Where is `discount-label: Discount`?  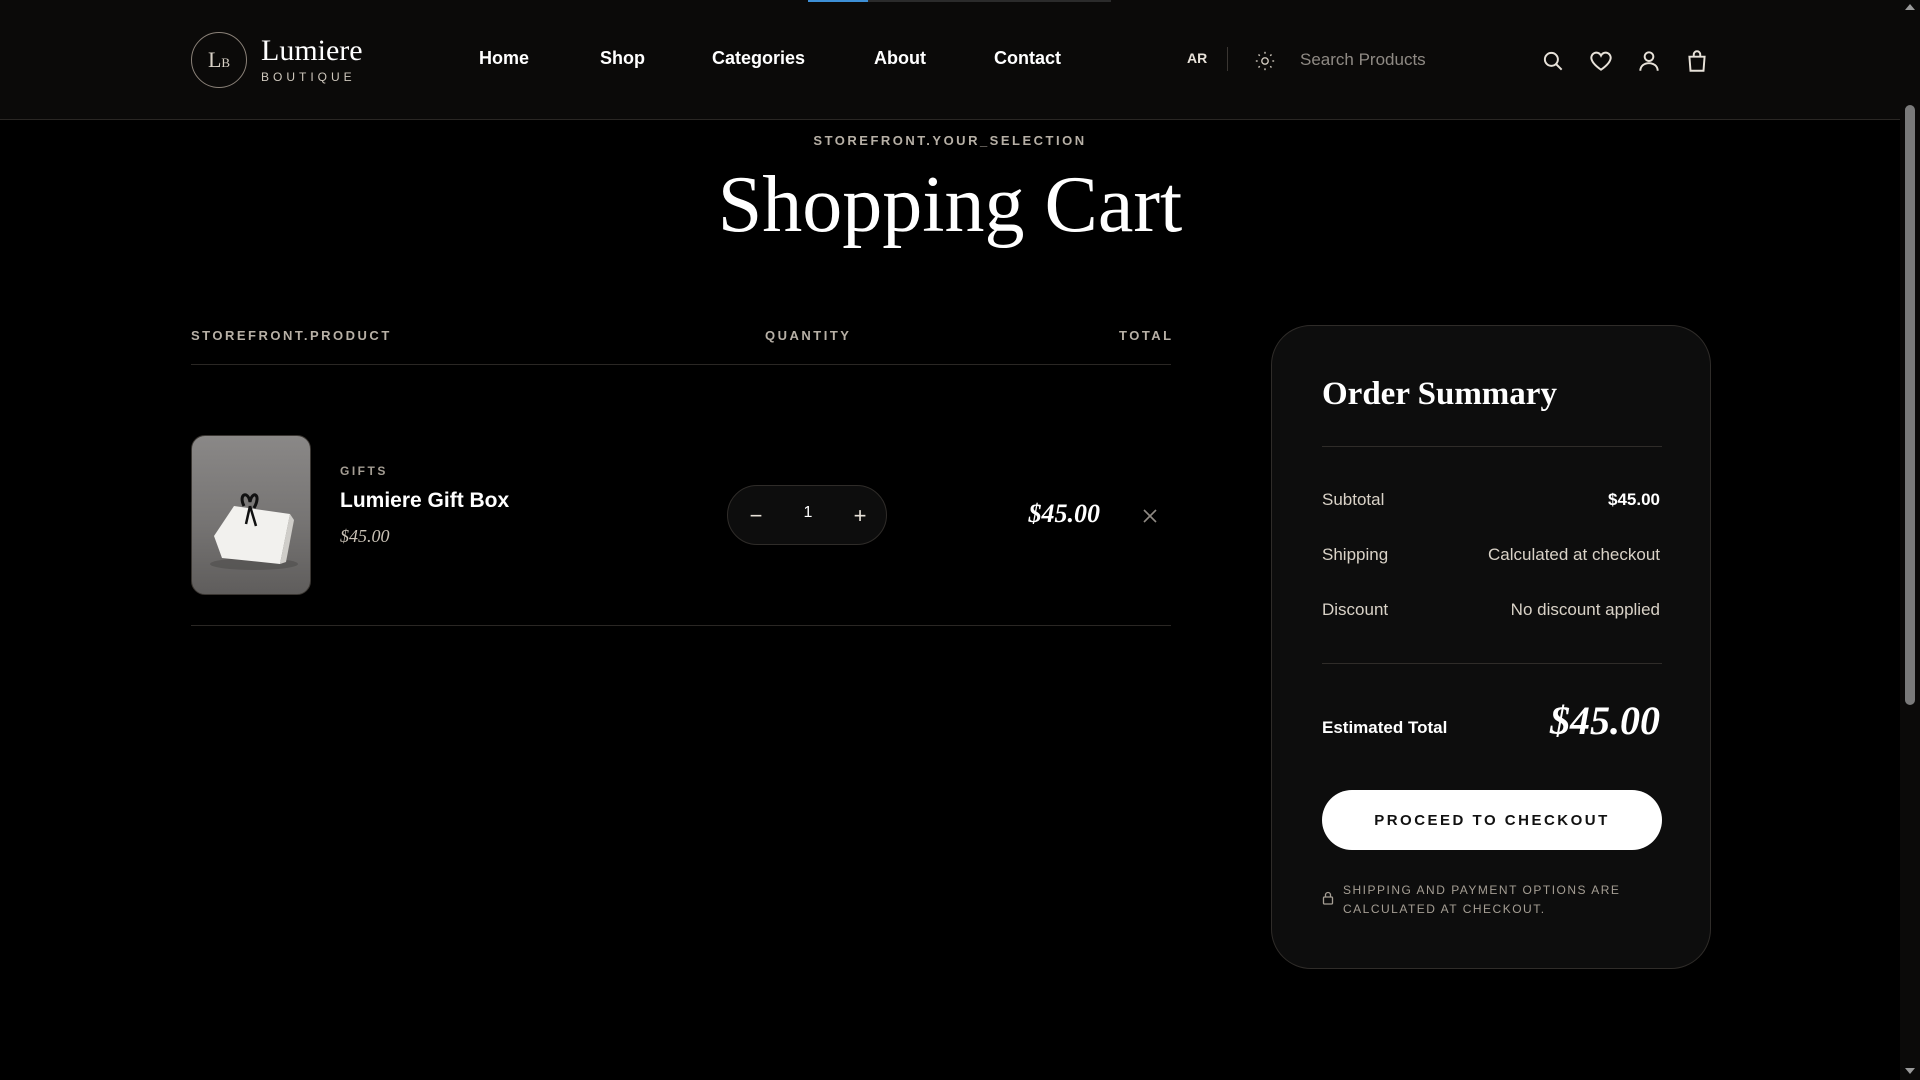 discount-label: Discount is located at coordinates (1355, 609).